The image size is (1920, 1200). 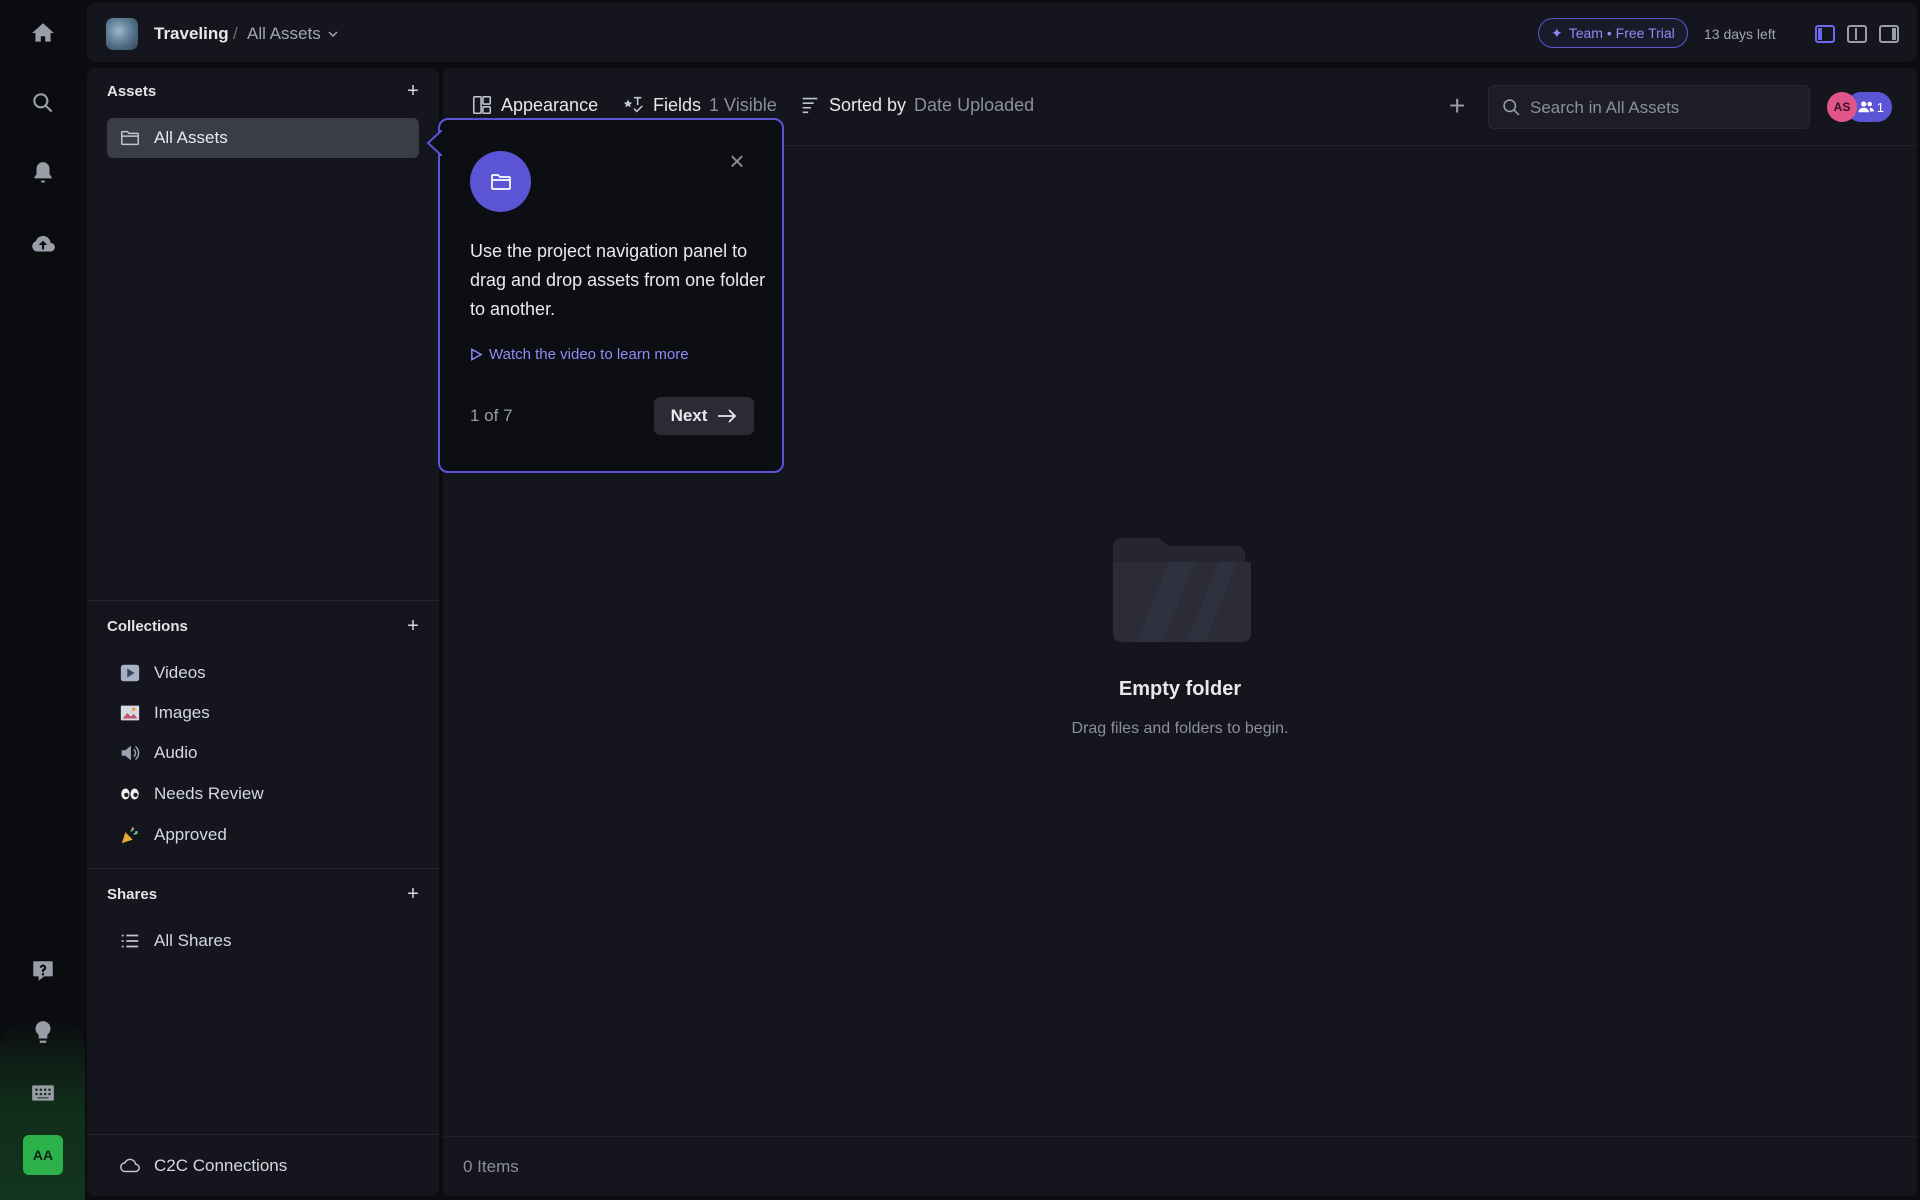 What do you see at coordinates (132, 894) in the screenshot?
I see `shares-section-title: Shares` at bounding box center [132, 894].